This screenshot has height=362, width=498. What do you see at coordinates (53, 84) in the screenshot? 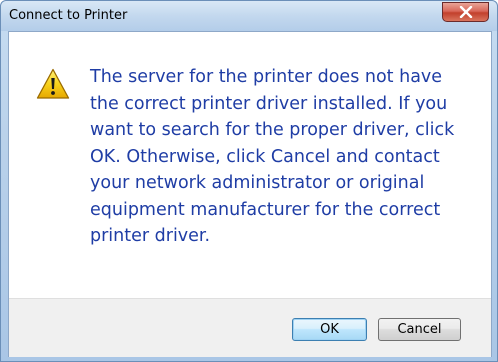
I see `warning-icon` at bounding box center [53, 84].